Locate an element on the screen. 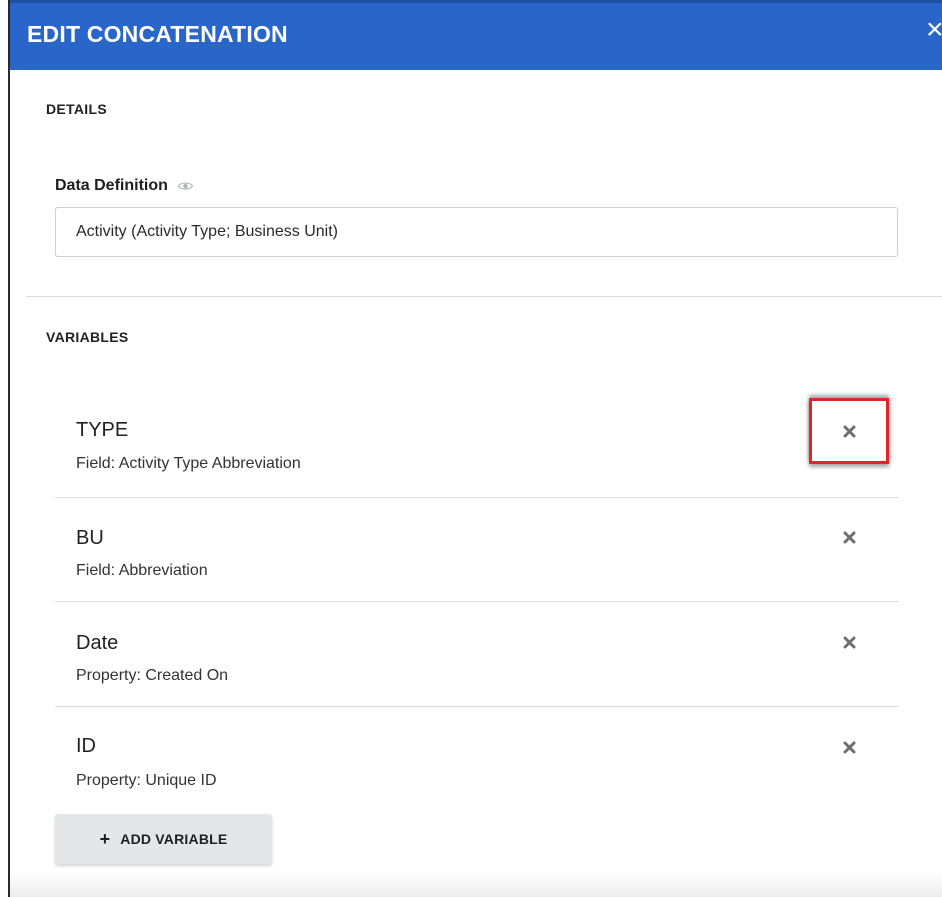 The width and height of the screenshot is (942, 897). variable-name: TYPE is located at coordinates (102, 430).